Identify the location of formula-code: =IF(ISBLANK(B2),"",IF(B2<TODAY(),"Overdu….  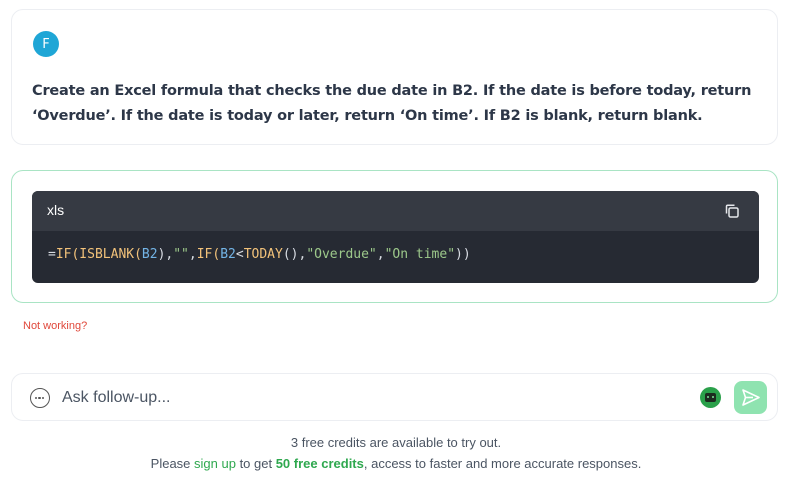
(259, 254).